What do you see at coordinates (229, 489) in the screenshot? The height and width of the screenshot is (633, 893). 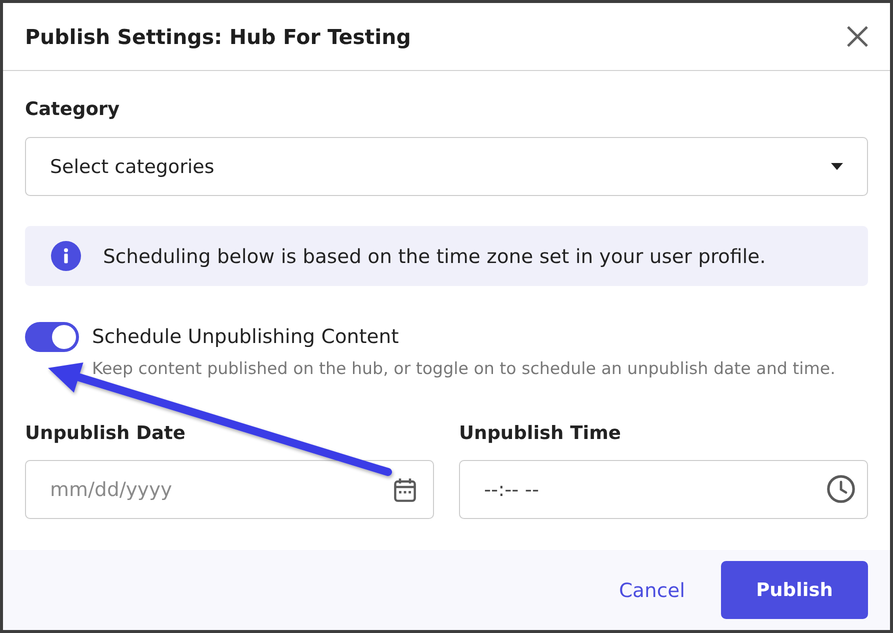 I see `date-field: mm/dd/yyyy` at bounding box center [229, 489].